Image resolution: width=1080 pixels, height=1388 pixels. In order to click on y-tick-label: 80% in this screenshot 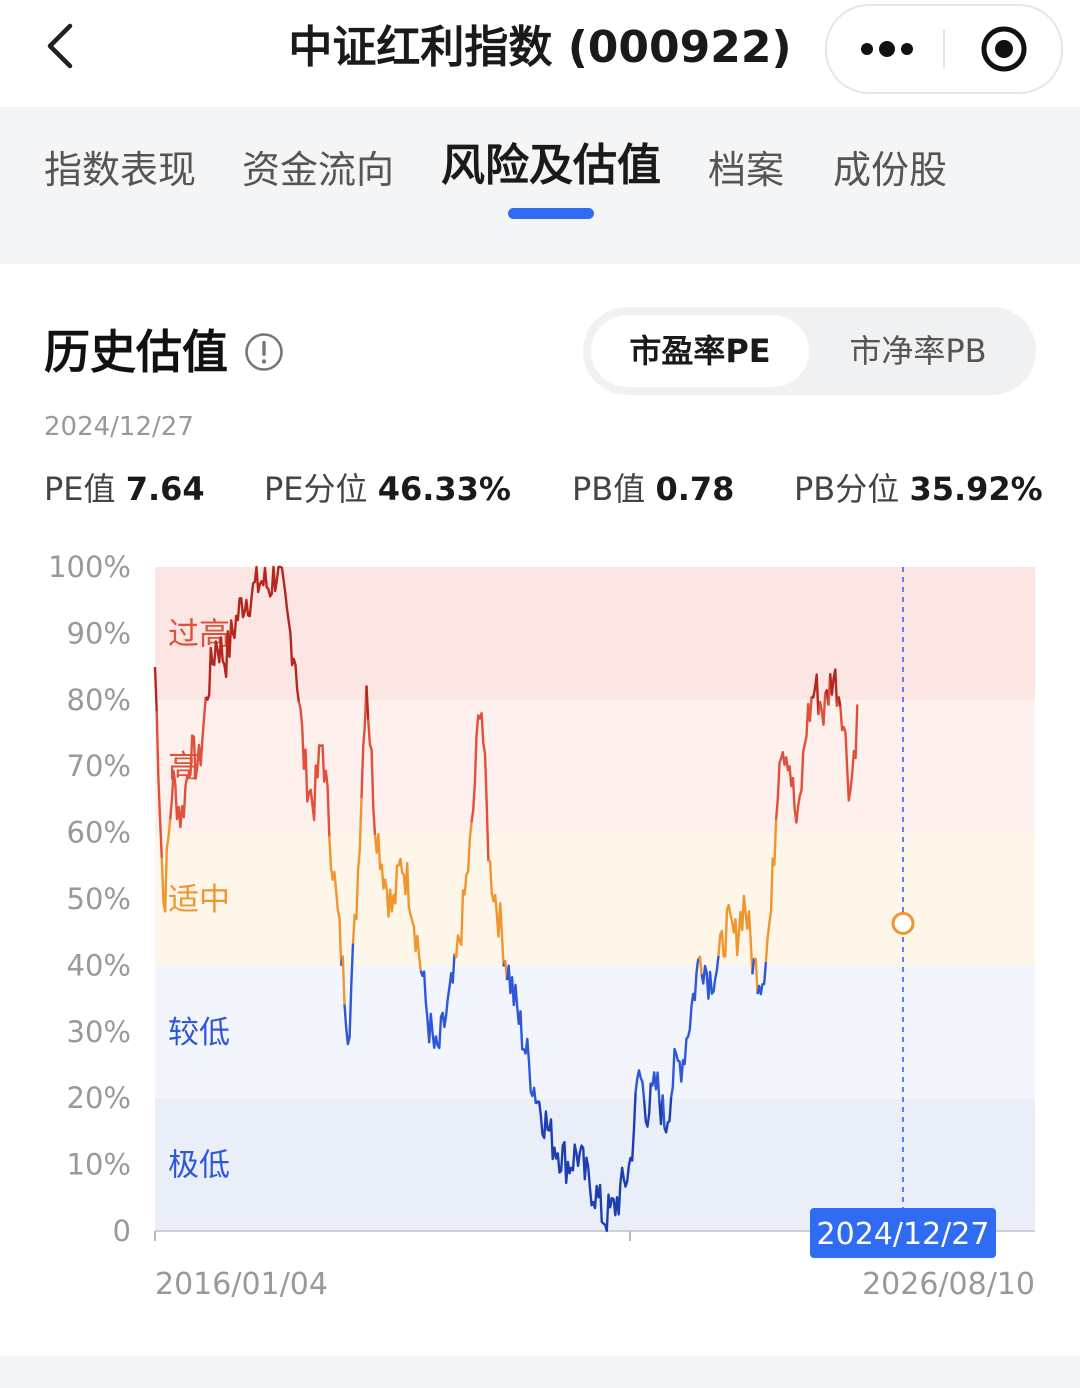, I will do `click(99, 700)`.